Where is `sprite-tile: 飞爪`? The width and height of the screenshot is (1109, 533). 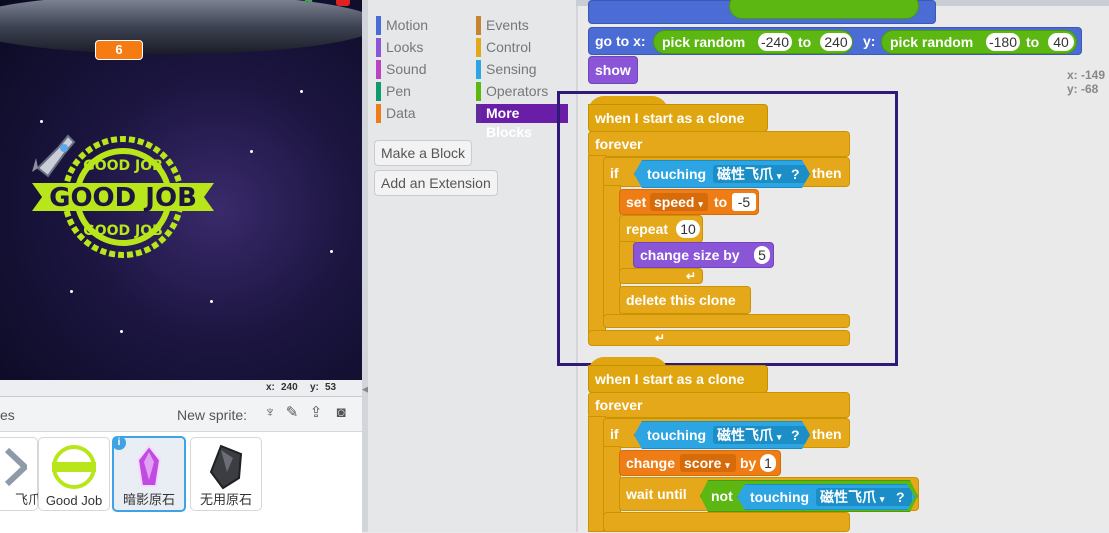 sprite-tile: 飞爪 is located at coordinates (20, 474).